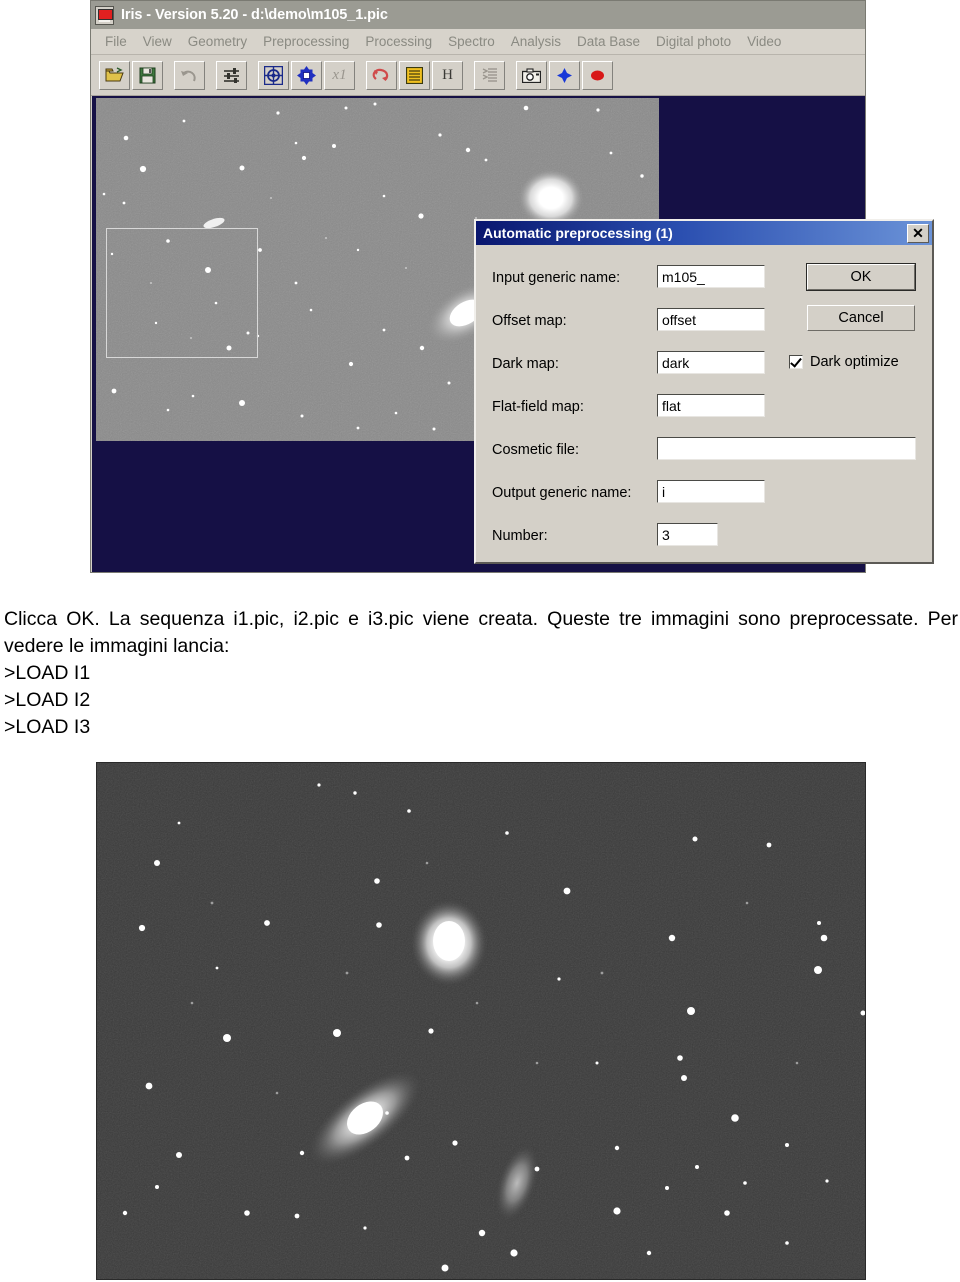 Image resolution: width=960 pixels, height=1282 pixels. Describe the element at coordinates (562, 493) in the screenshot. I see `label-output-generic-name: Output generic name:` at that location.